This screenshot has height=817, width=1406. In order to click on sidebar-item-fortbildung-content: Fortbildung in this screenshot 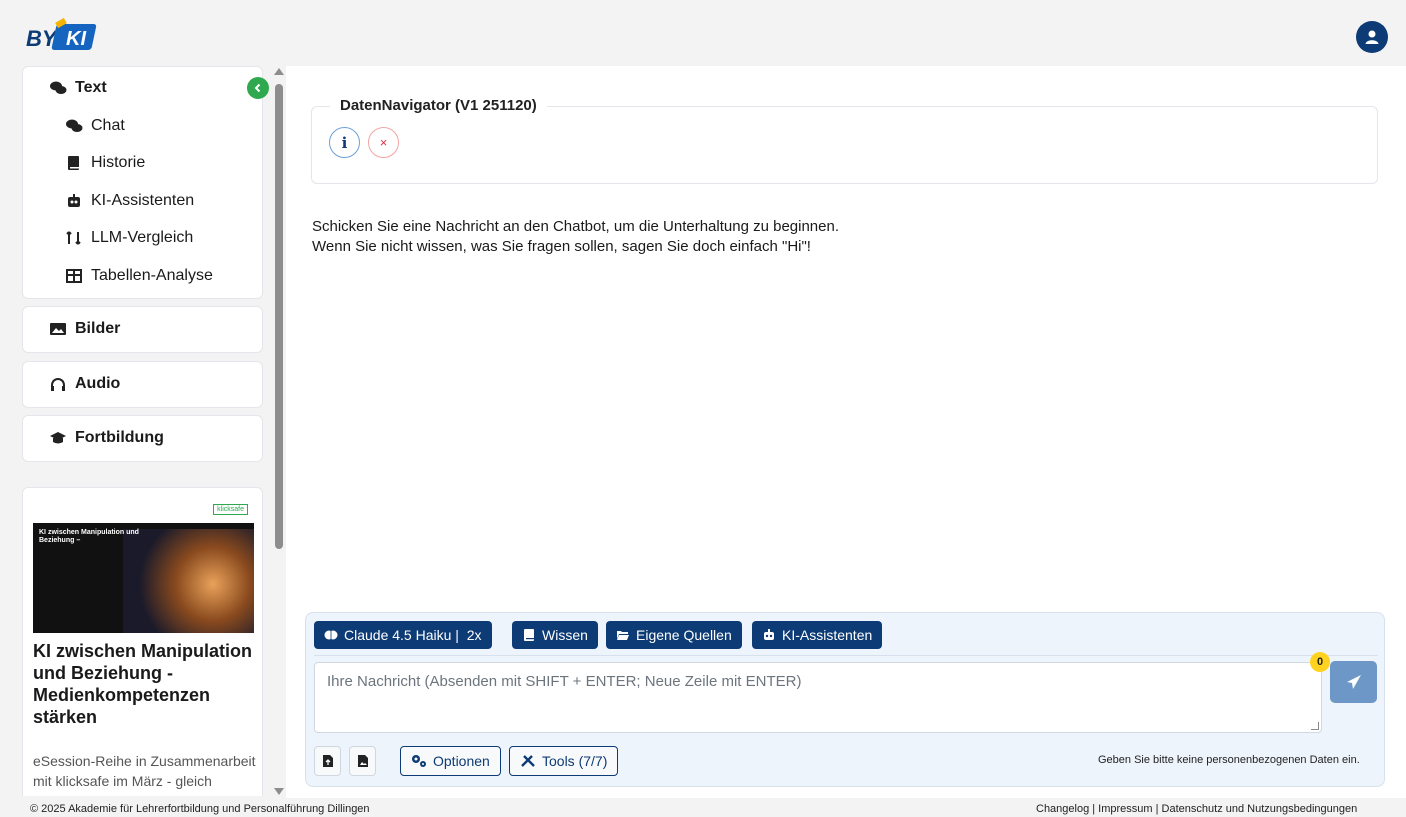, I will do `click(106, 438)`.